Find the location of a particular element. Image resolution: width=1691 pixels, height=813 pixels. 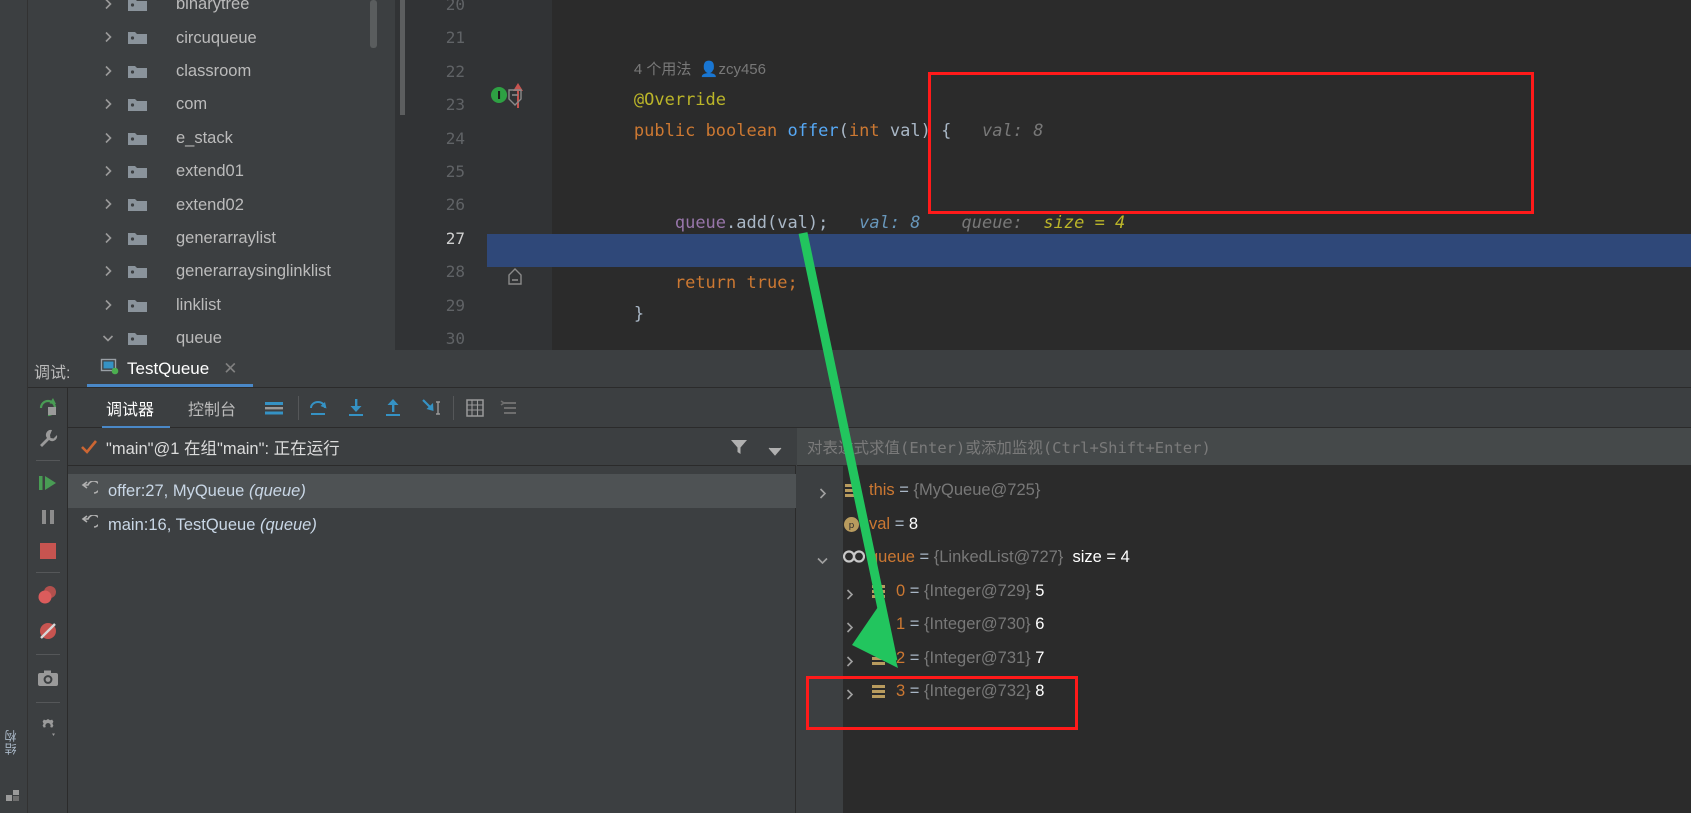

tree-item-queue: queue is located at coordinates (211, 336).